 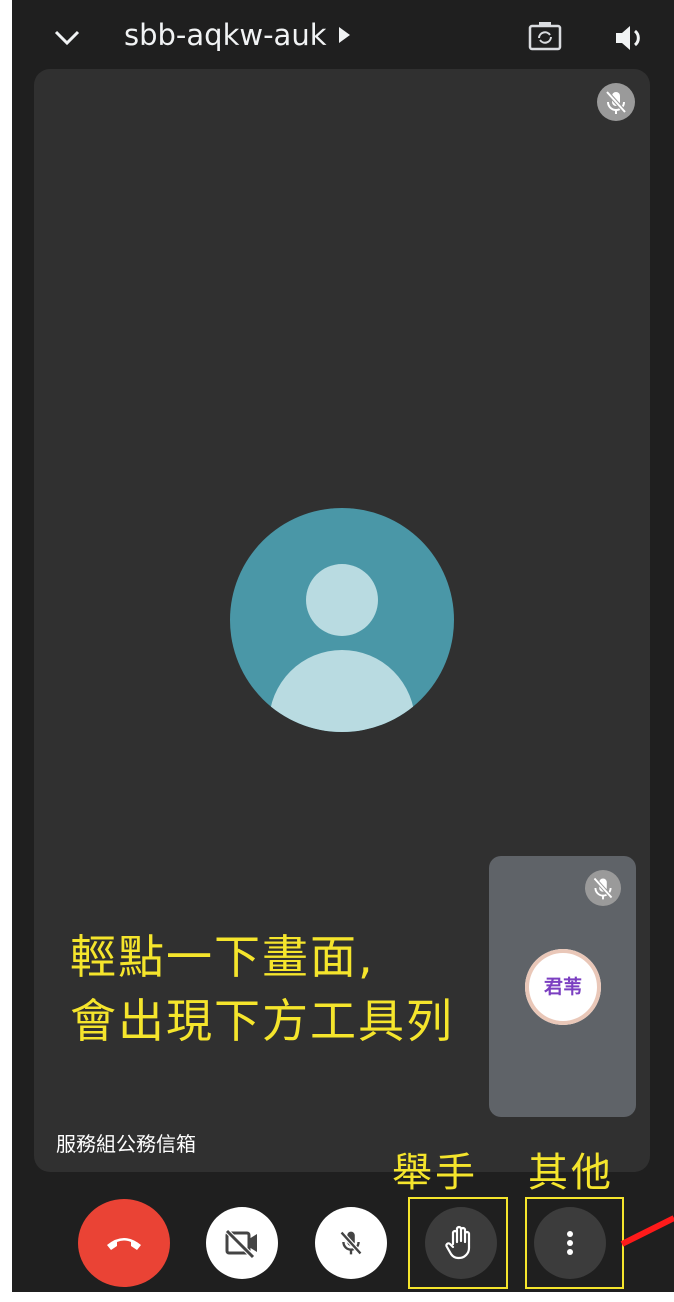 I want to click on annotation-line-2: 會出現下方工具列, so click(x=262, y=1021).